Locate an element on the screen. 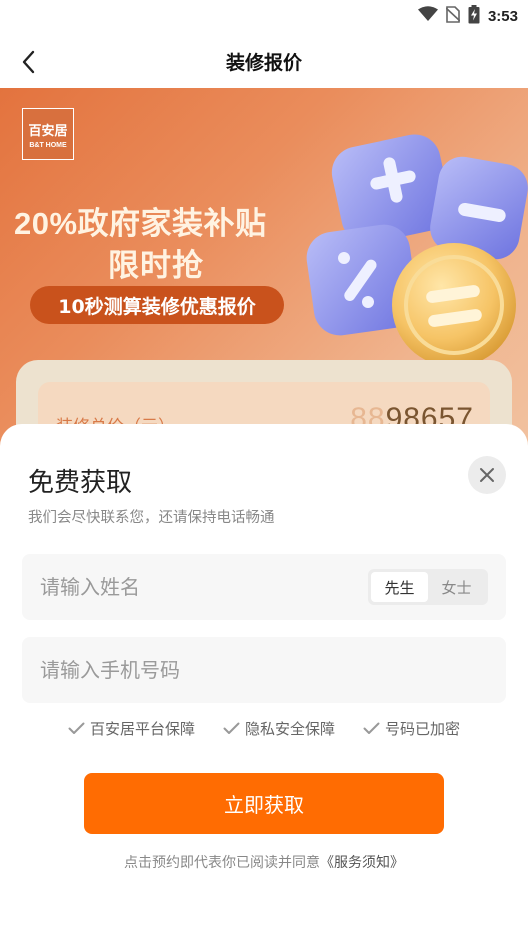  guarantee-text: 百安居平台保障 is located at coordinates (142, 729).